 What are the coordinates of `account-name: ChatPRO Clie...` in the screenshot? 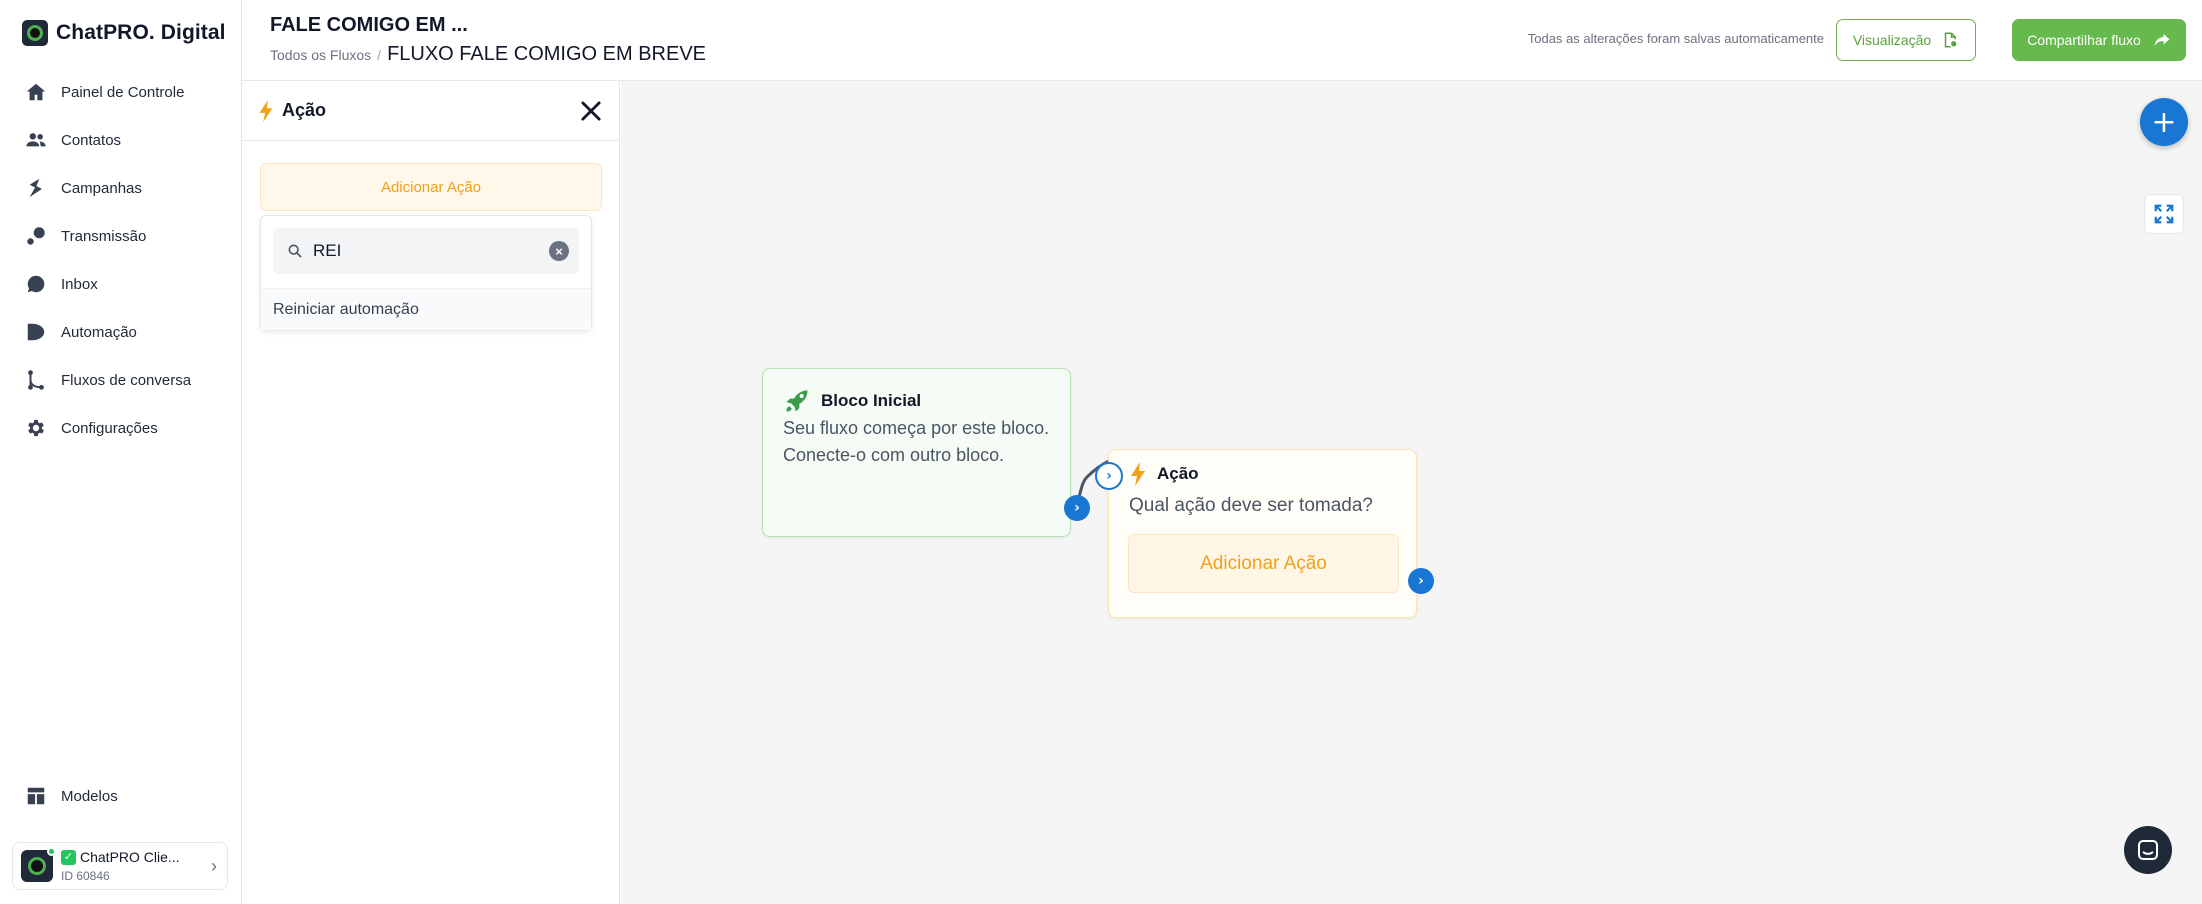 It's located at (130, 856).